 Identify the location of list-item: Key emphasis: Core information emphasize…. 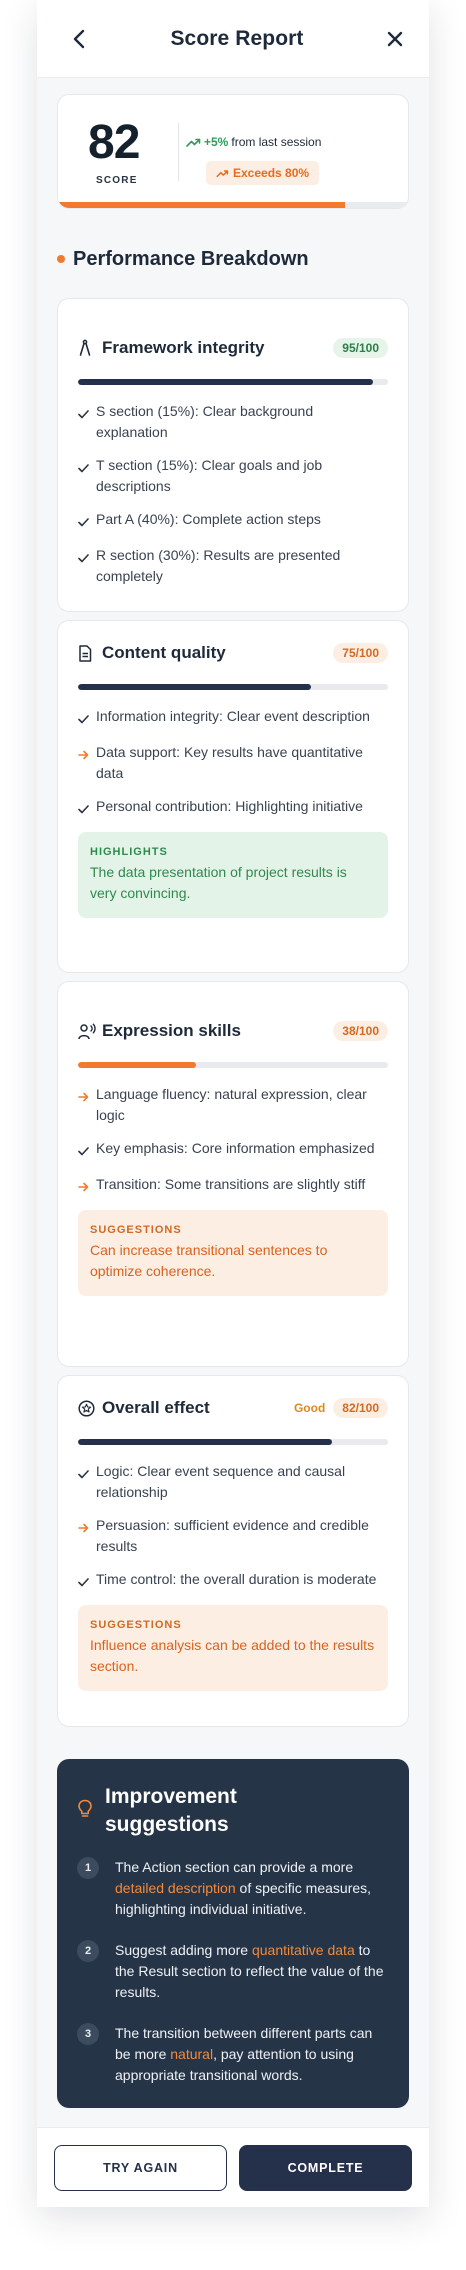
(233, 1150).